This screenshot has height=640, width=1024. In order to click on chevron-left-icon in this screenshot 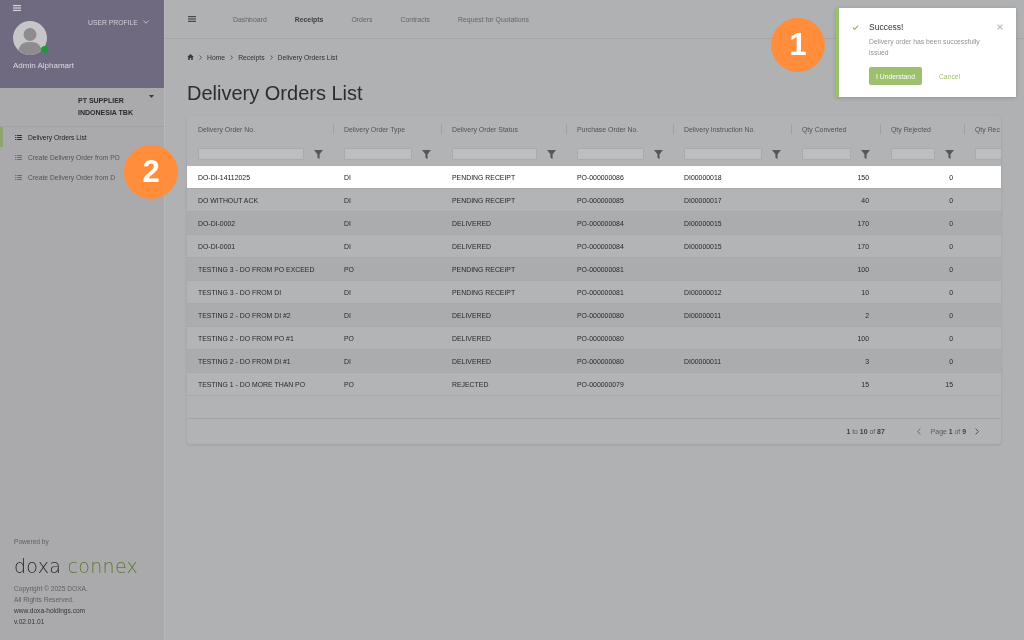, I will do `click(918, 431)`.